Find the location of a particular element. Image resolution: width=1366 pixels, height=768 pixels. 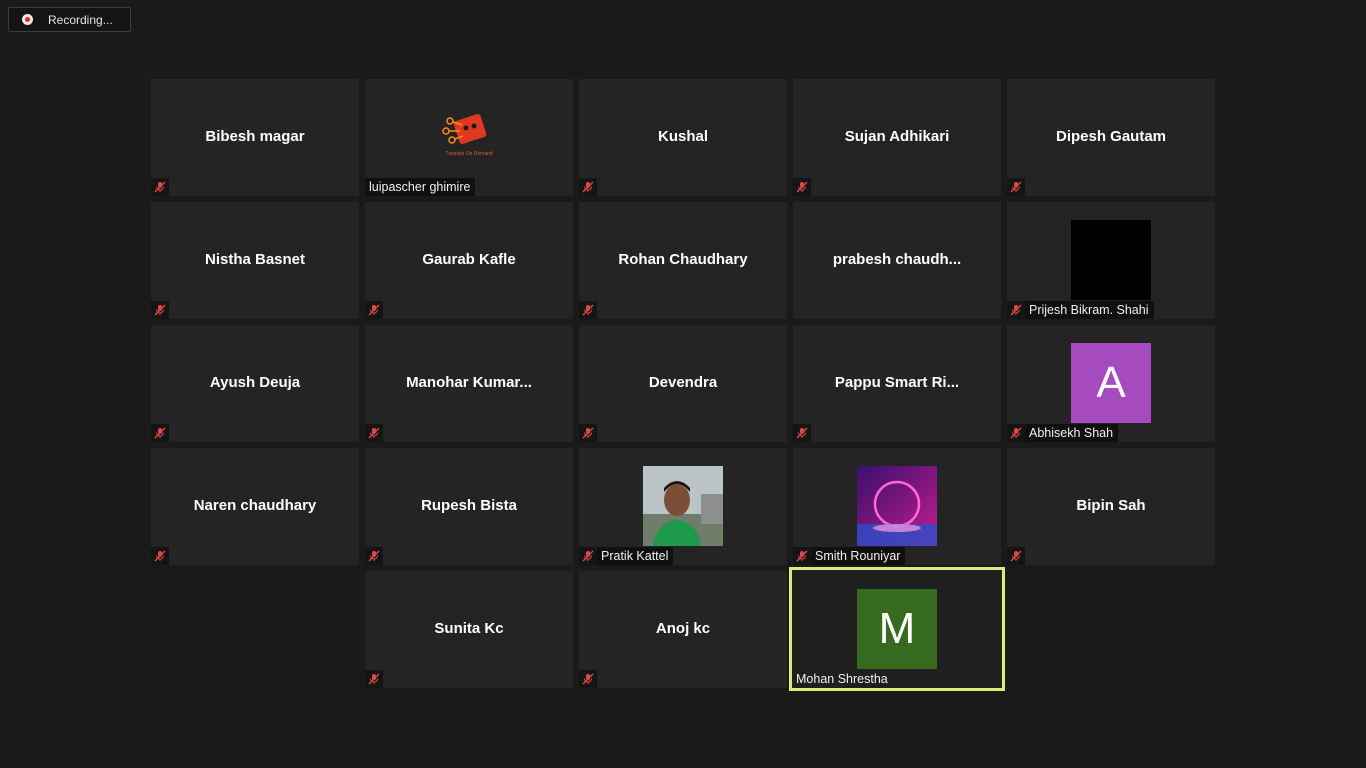

participant-tile: Anoj kc is located at coordinates (683, 629).